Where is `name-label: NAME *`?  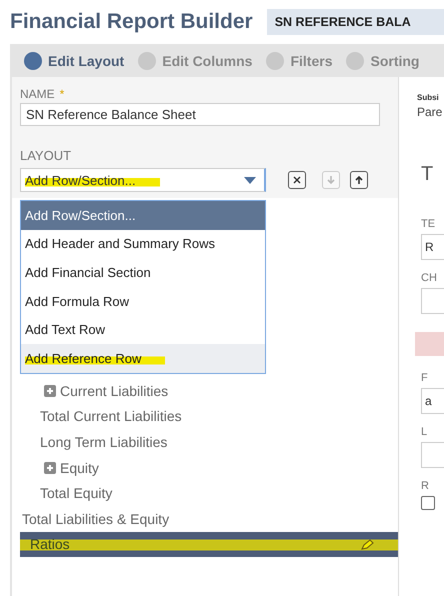 name-label: NAME * is located at coordinates (43, 94).